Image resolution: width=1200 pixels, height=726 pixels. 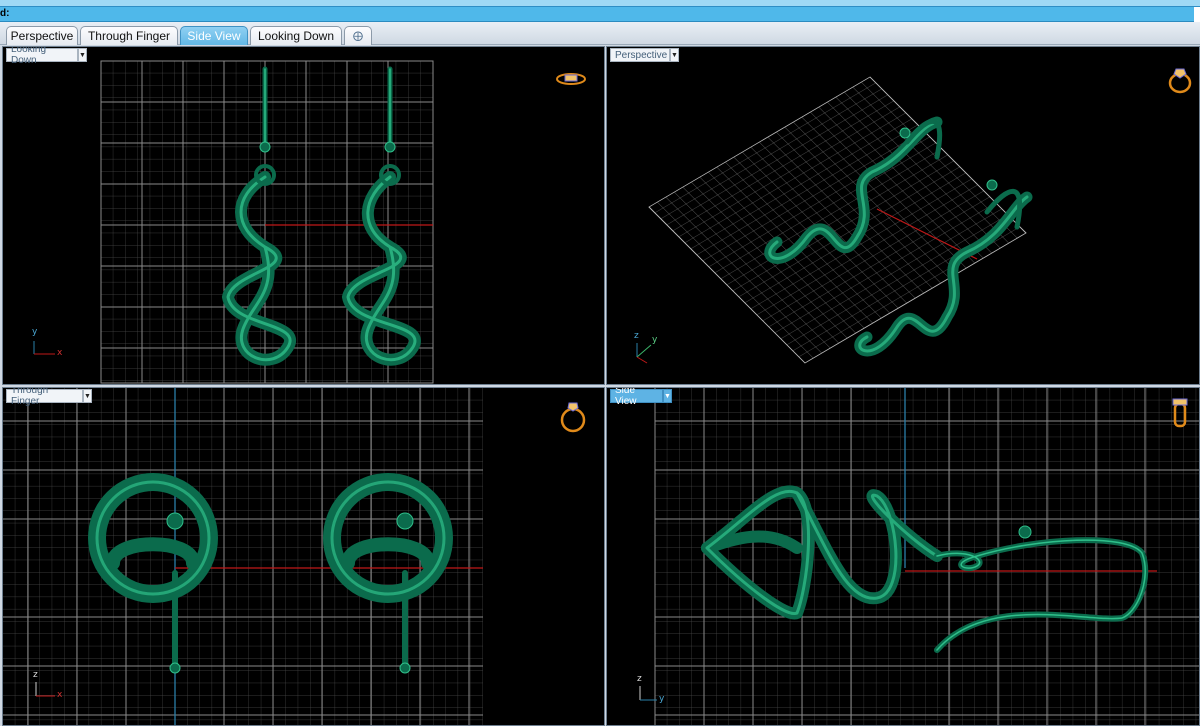 What do you see at coordinates (1180, 414) in the screenshot?
I see `ring-side-icon` at bounding box center [1180, 414].